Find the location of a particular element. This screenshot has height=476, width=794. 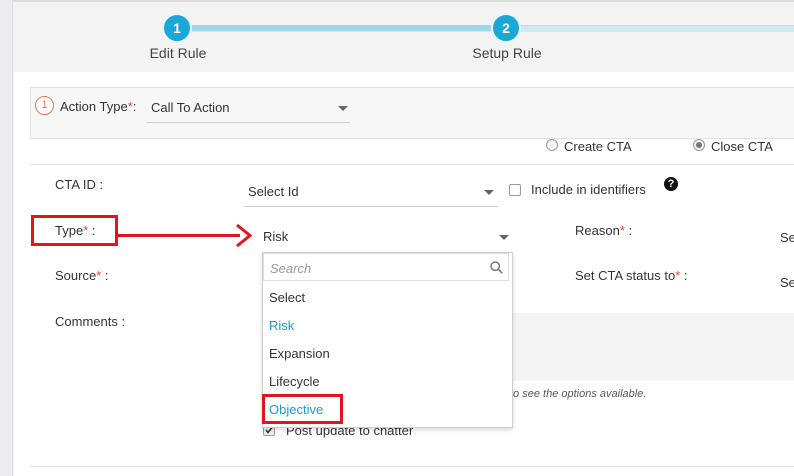

top-border is located at coordinates (403, 1).